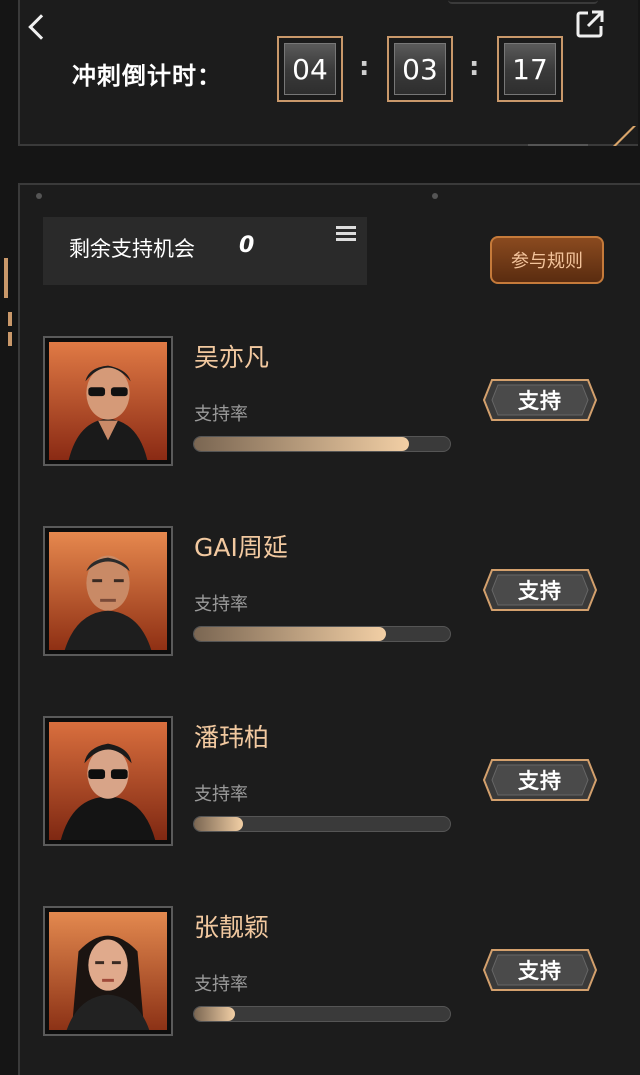 Image resolution: width=640 pixels, height=1075 pixels. I want to click on share-external-icon, so click(590, 24).